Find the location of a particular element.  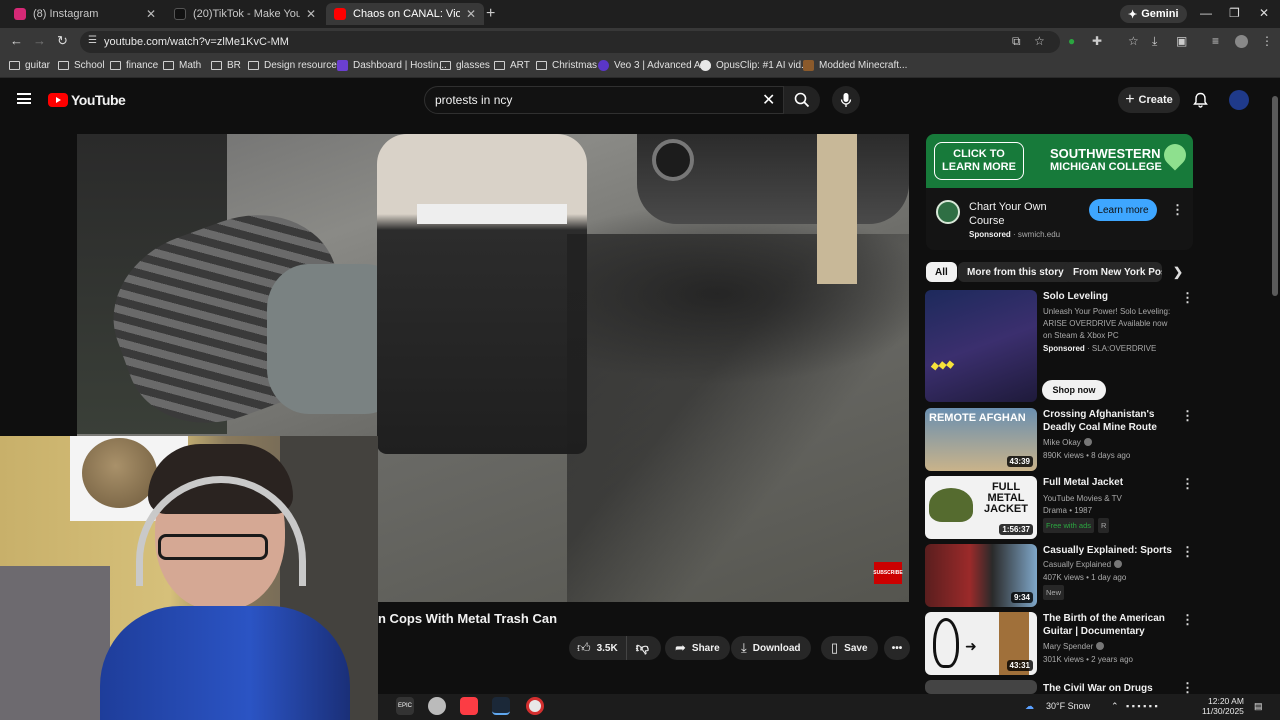

hamburger-menu-icon is located at coordinates (24, 98).